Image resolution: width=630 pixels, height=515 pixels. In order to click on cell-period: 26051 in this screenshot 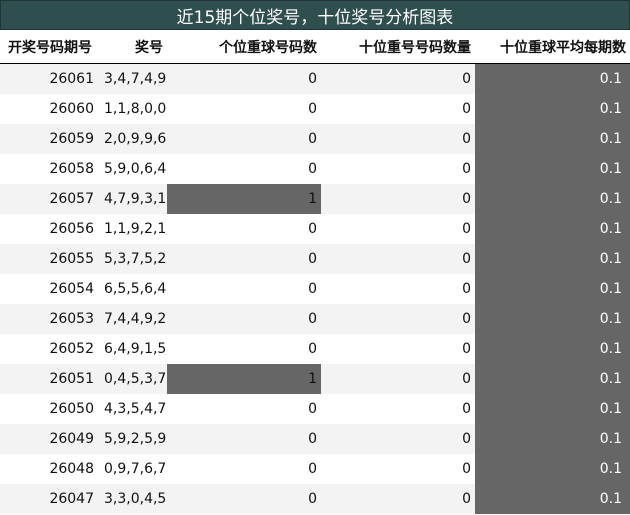, I will do `click(49, 379)`.